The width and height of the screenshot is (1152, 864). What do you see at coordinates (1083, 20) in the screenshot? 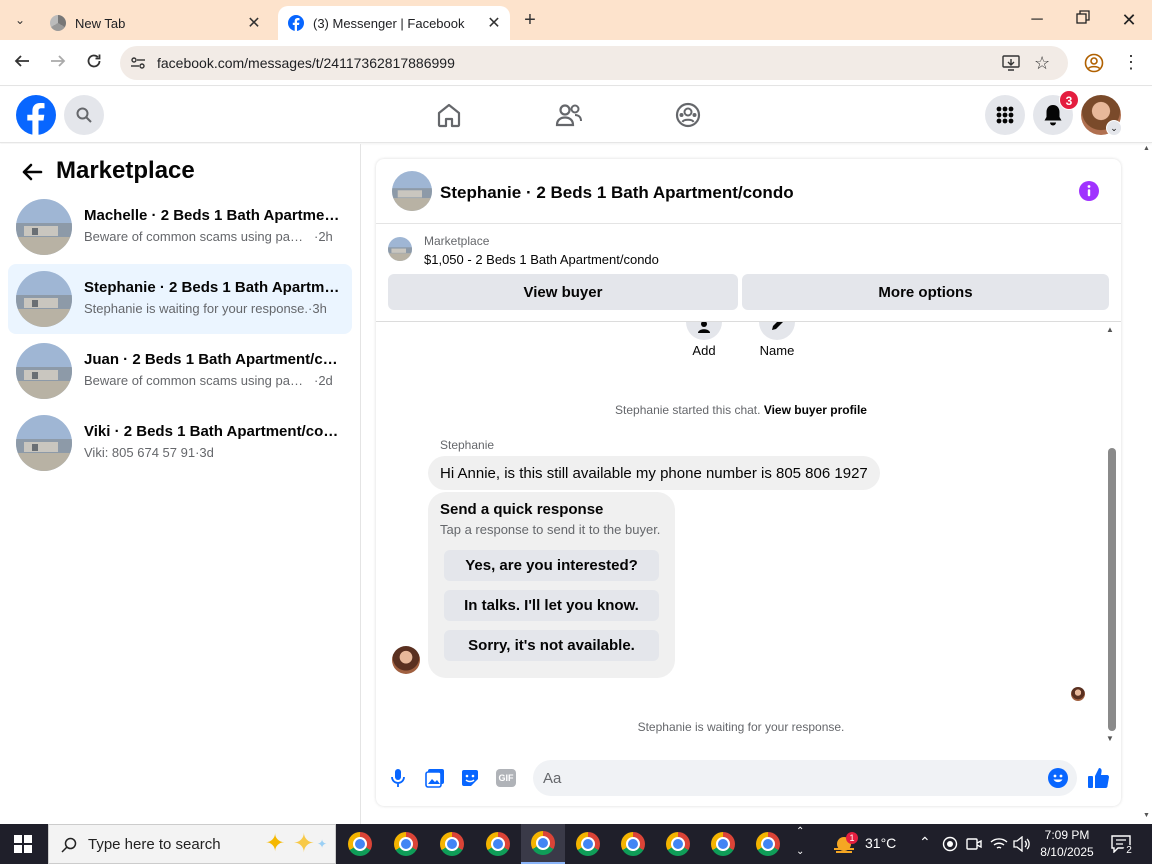
I see `restore-icon` at bounding box center [1083, 20].